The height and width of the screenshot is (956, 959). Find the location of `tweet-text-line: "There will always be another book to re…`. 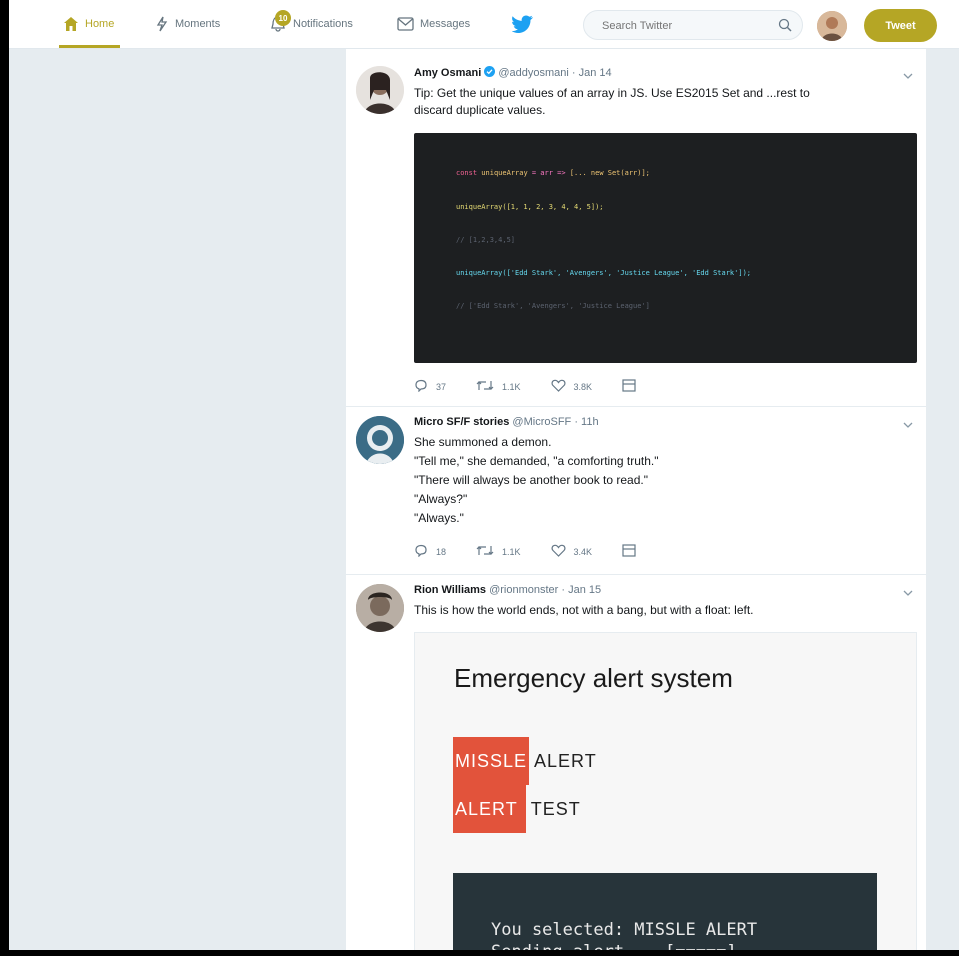

tweet-text-line: "There will always be another book to re… is located at coordinates (531, 480).